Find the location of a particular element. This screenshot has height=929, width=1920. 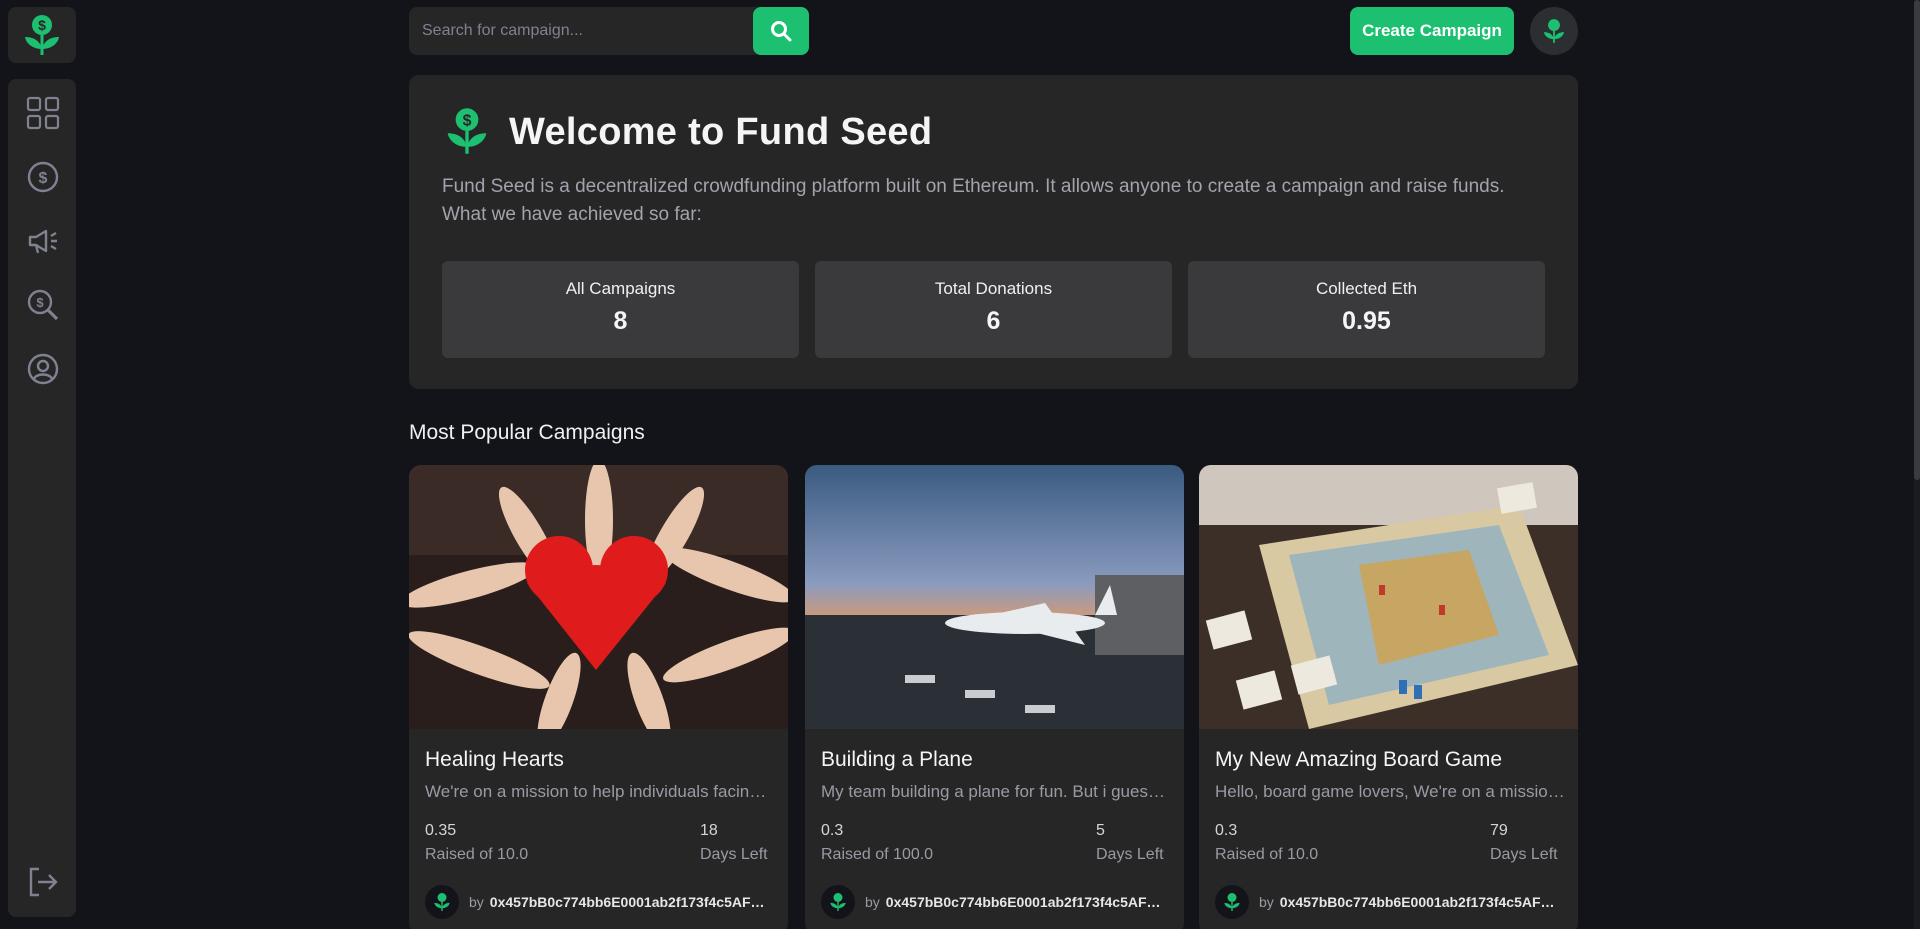

logout-icon is located at coordinates (43, 882).